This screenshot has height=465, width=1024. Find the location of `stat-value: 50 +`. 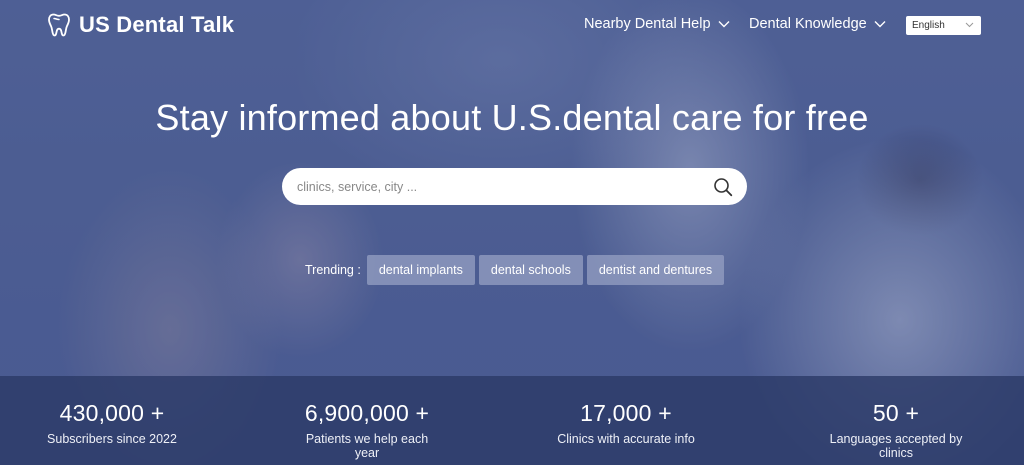

stat-value: 50 + is located at coordinates (896, 413).